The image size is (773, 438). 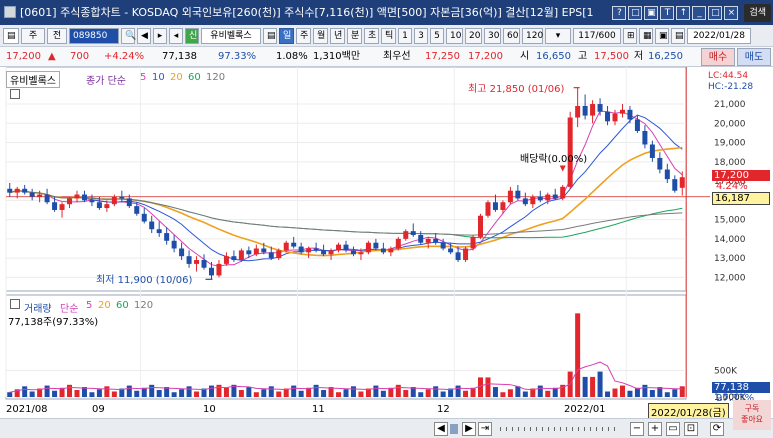 What do you see at coordinates (122, 305) in the screenshot?
I see `volume-ma-60: 60` at bounding box center [122, 305].